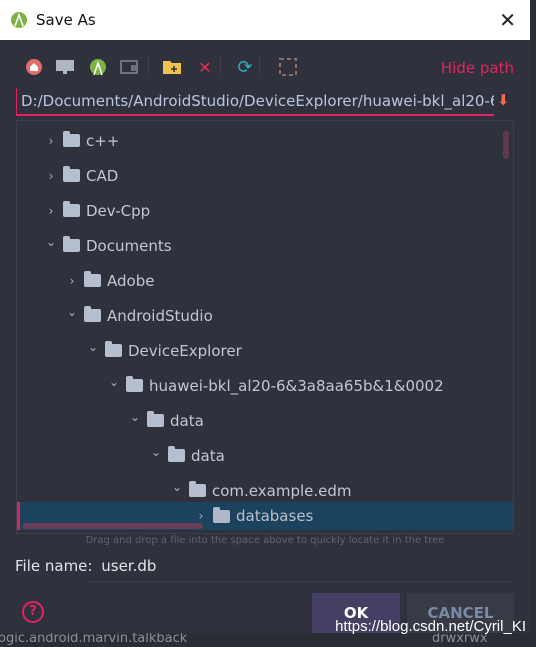 This screenshot has width=536, height=647. I want to click on tree-item-label: c++, so click(103, 140).